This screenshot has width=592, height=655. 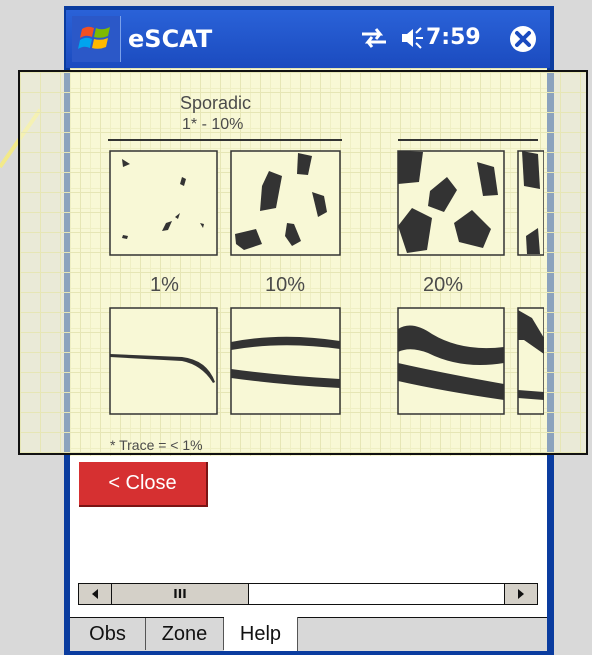 What do you see at coordinates (163, 361) in the screenshot?
I see `band-swatch-1-percent` at bounding box center [163, 361].